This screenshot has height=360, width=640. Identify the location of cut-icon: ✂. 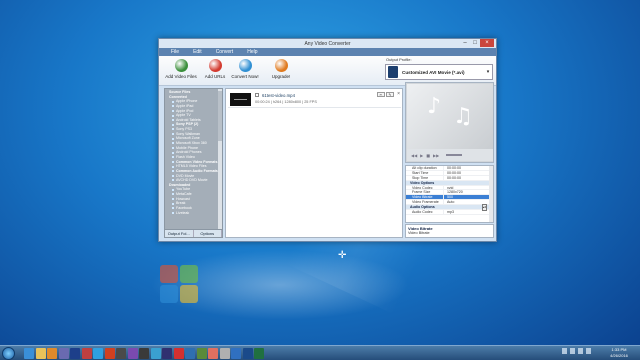
(381, 94).